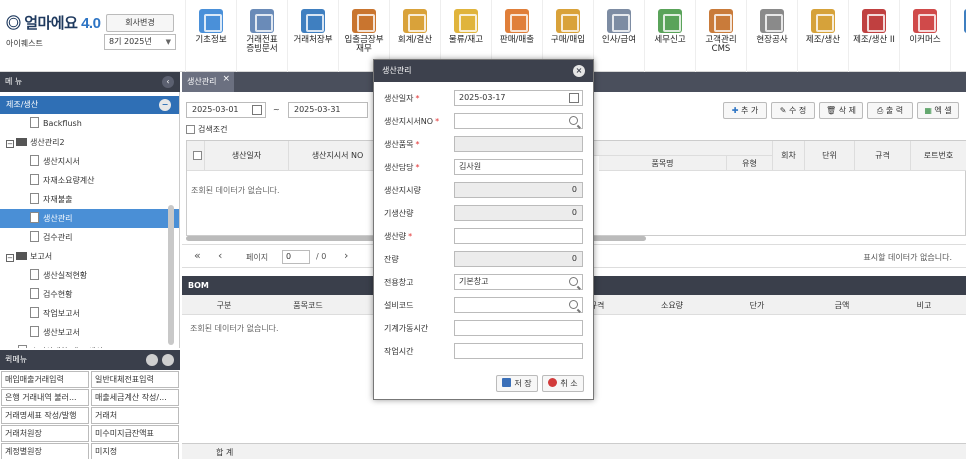  Describe the element at coordinates (135, 379) in the screenshot. I see `quick-menu-item: 일반대체전표입력` at that location.